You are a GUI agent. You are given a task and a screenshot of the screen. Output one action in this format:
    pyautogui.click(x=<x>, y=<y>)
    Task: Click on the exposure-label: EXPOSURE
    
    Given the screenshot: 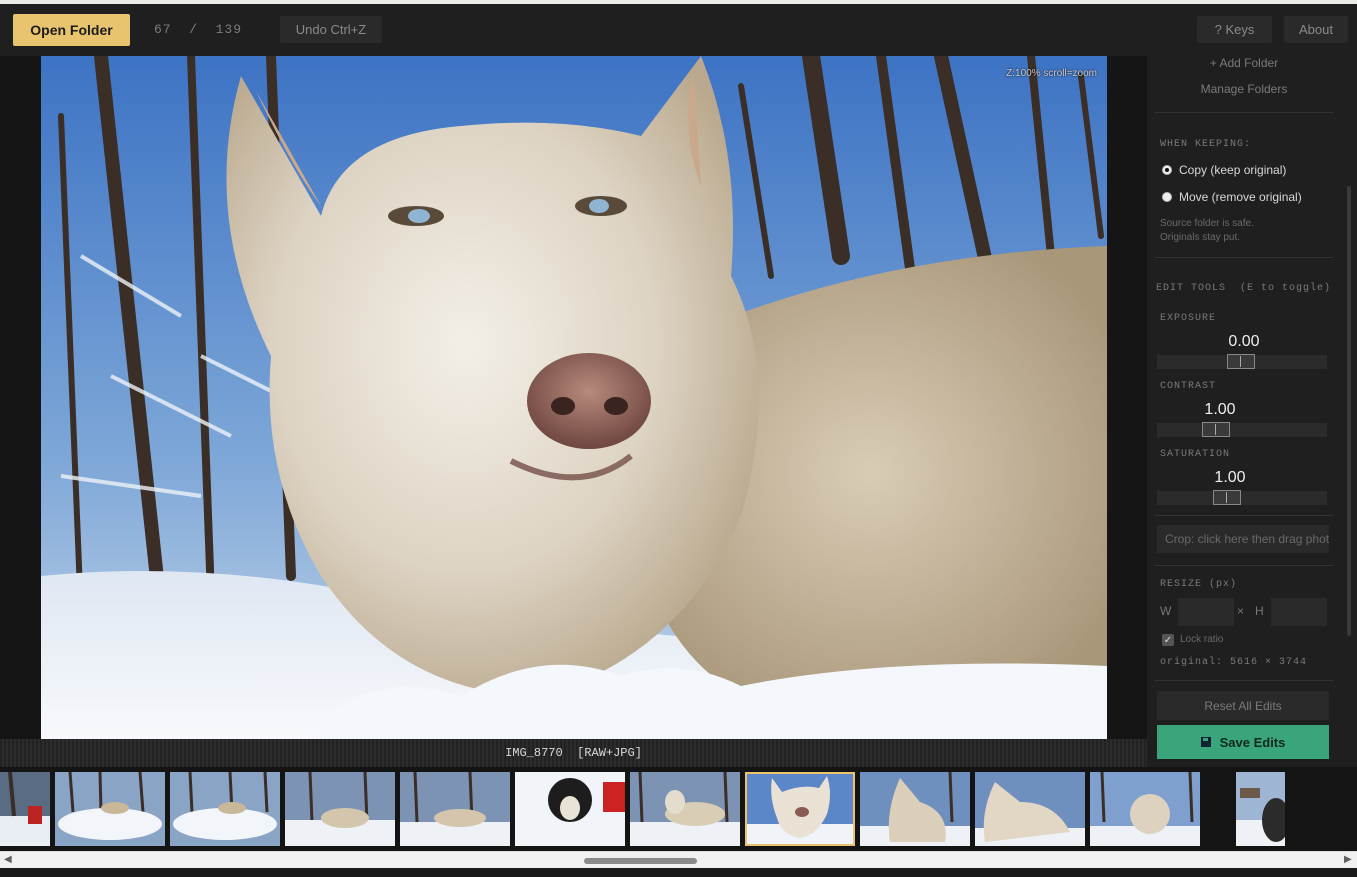 What is the action you would take?
    pyautogui.click(x=1188, y=318)
    